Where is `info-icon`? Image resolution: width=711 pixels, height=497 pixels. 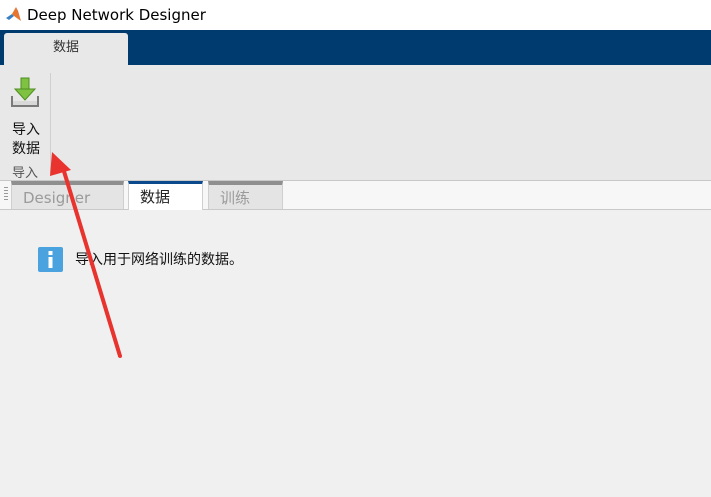 info-icon is located at coordinates (50, 259).